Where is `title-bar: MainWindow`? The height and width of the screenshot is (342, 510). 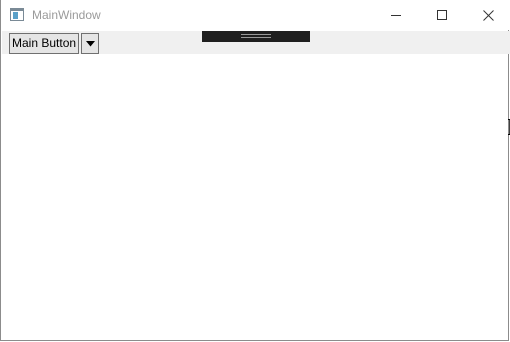 title-bar: MainWindow is located at coordinates (255, 15).